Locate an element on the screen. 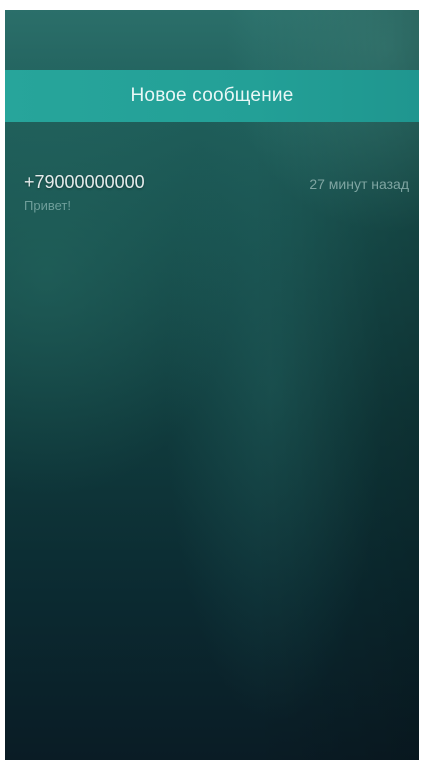 Image resolution: width=425 pixels, height=760 pixels. message-time: 27 минут назад is located at coordinates (359, 184).